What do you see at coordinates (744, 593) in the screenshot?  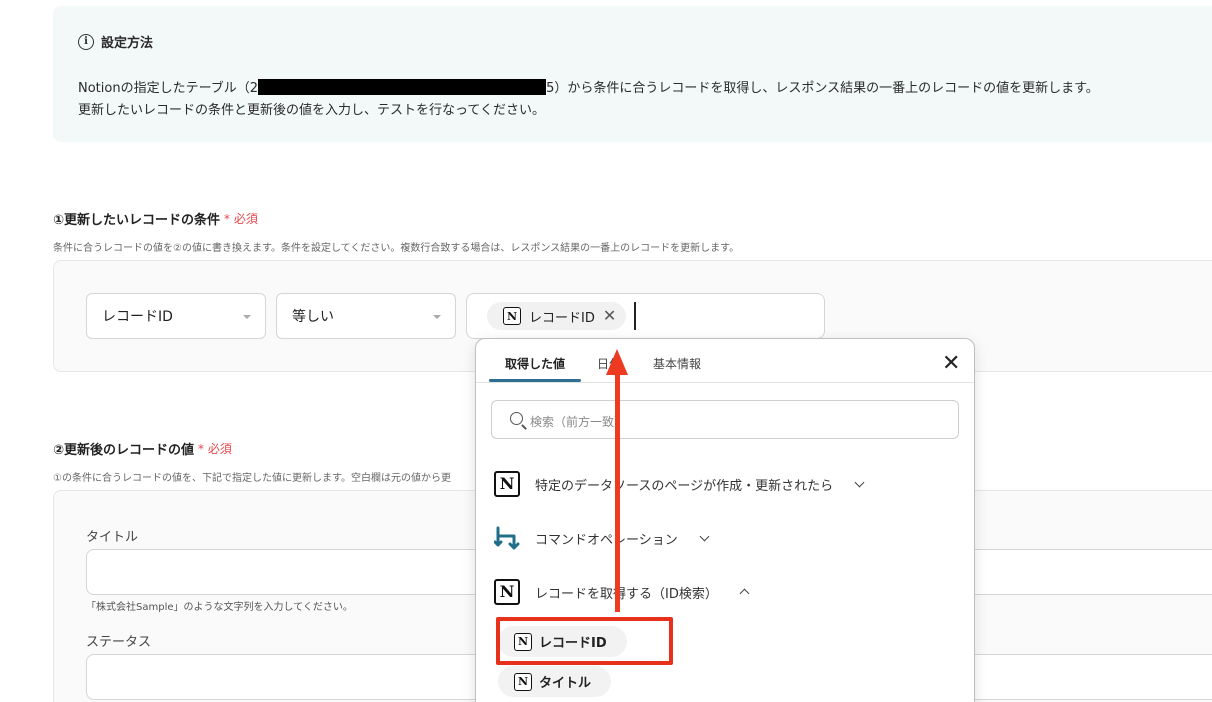 I see `chevron-up-icon` at bounding box center [744, 593].